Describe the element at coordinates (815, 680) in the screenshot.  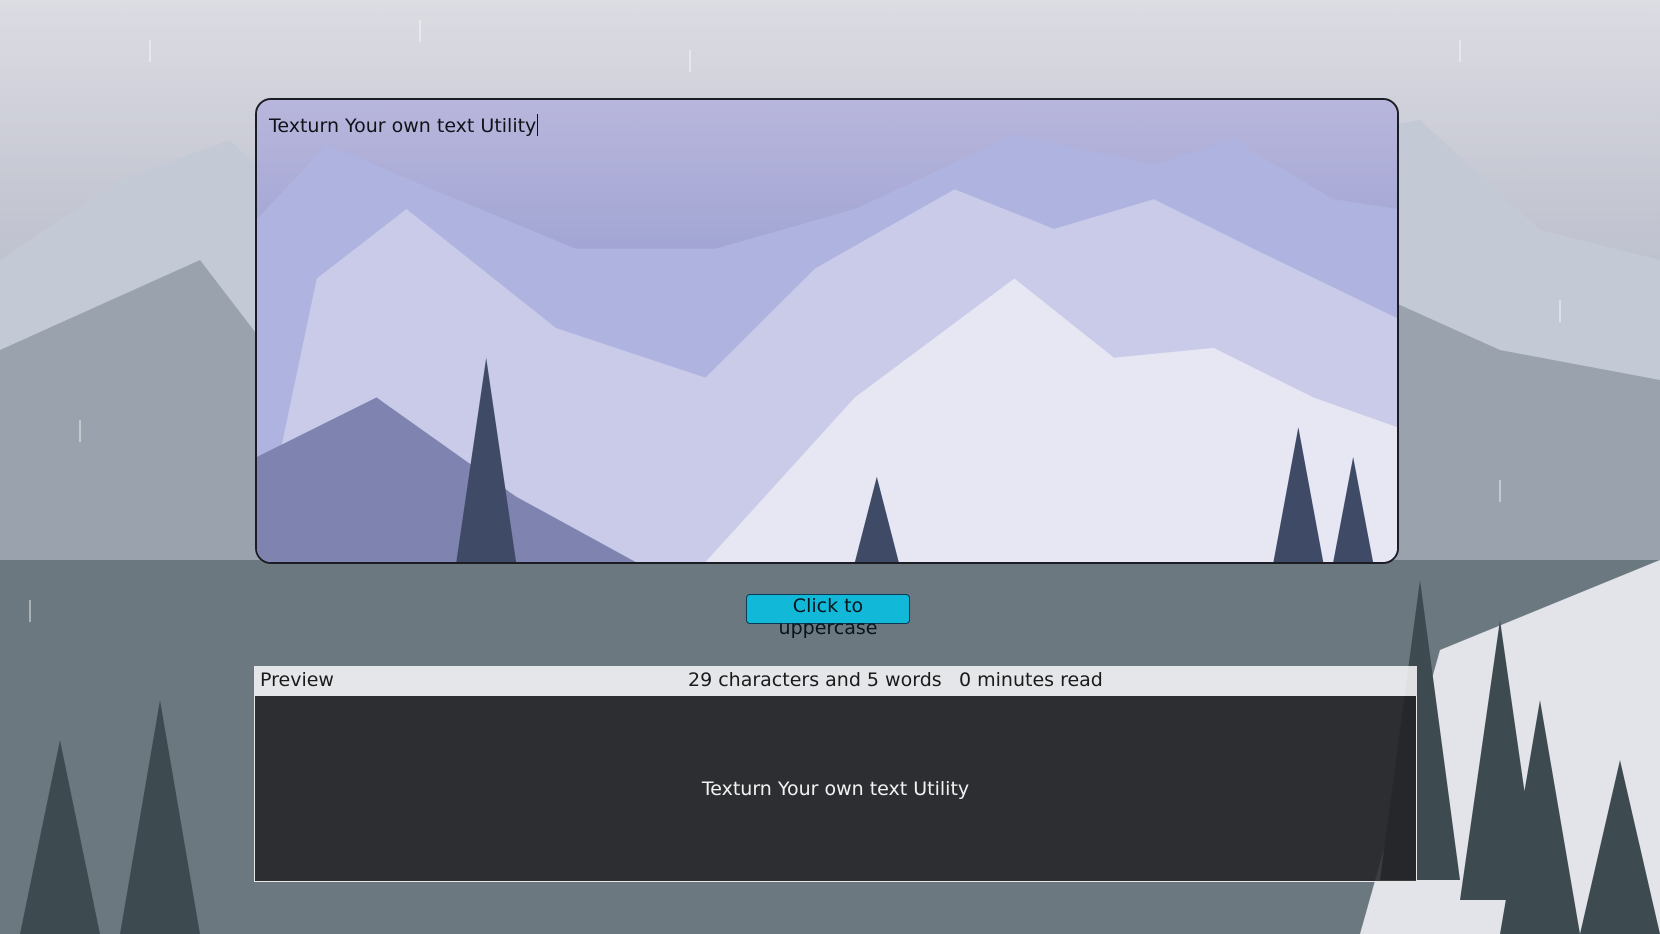
I see `character-word-count: 29 characters and 5 words` at that location.